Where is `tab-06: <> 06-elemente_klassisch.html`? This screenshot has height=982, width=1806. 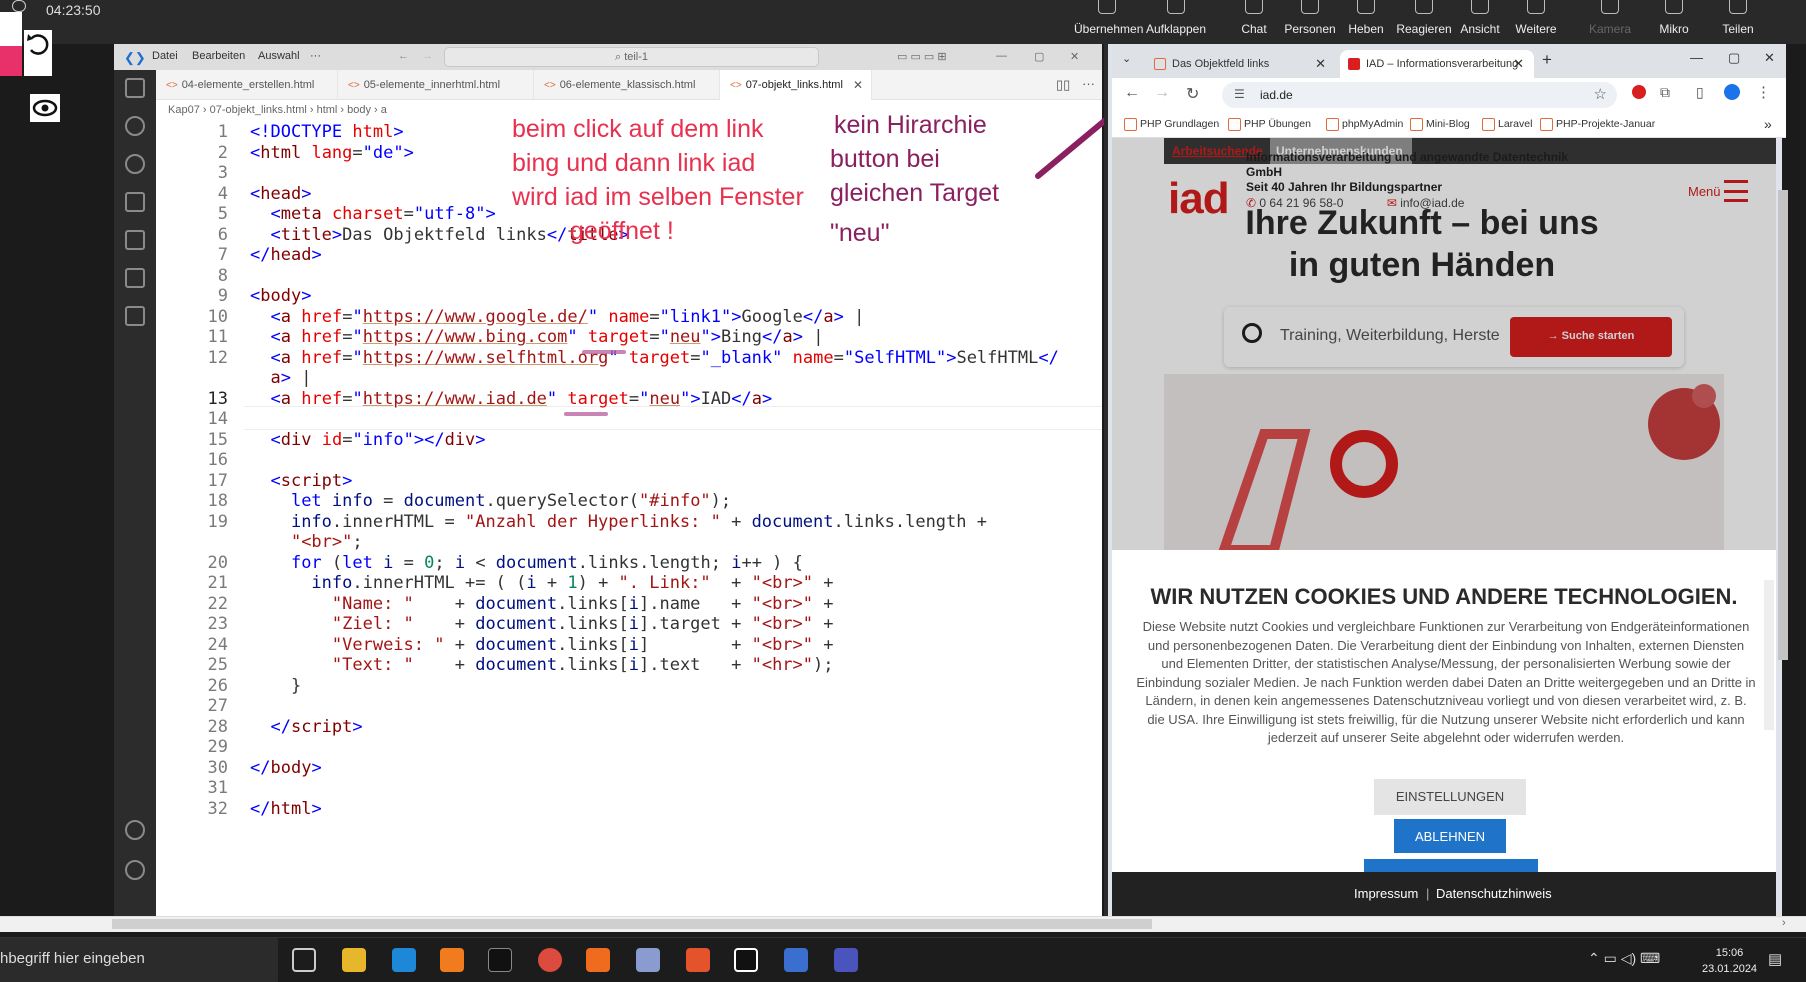 tab-06: <> 06-elemente_klassisch.html is located at coordinates (627, 85).